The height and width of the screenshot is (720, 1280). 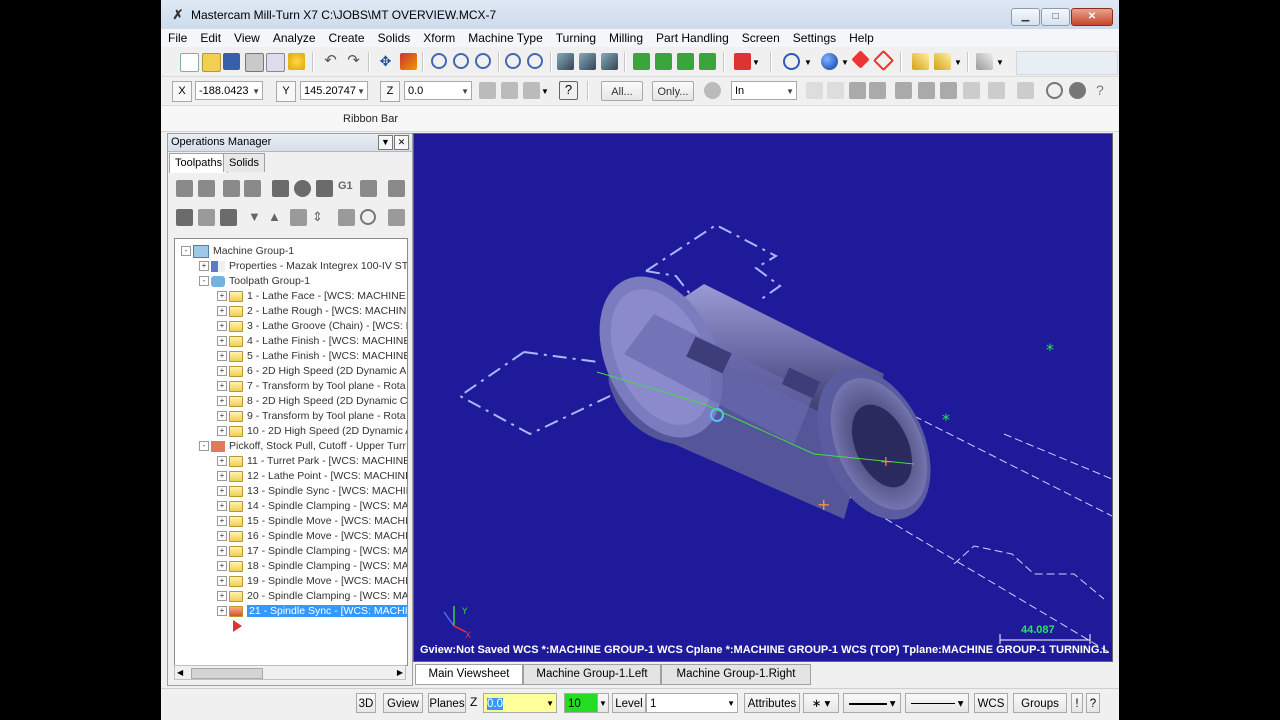 What do you see at coordinates (298, 217) in the screenshot?
I see `insert-arrow-icon` at bounding box center [298, 217].